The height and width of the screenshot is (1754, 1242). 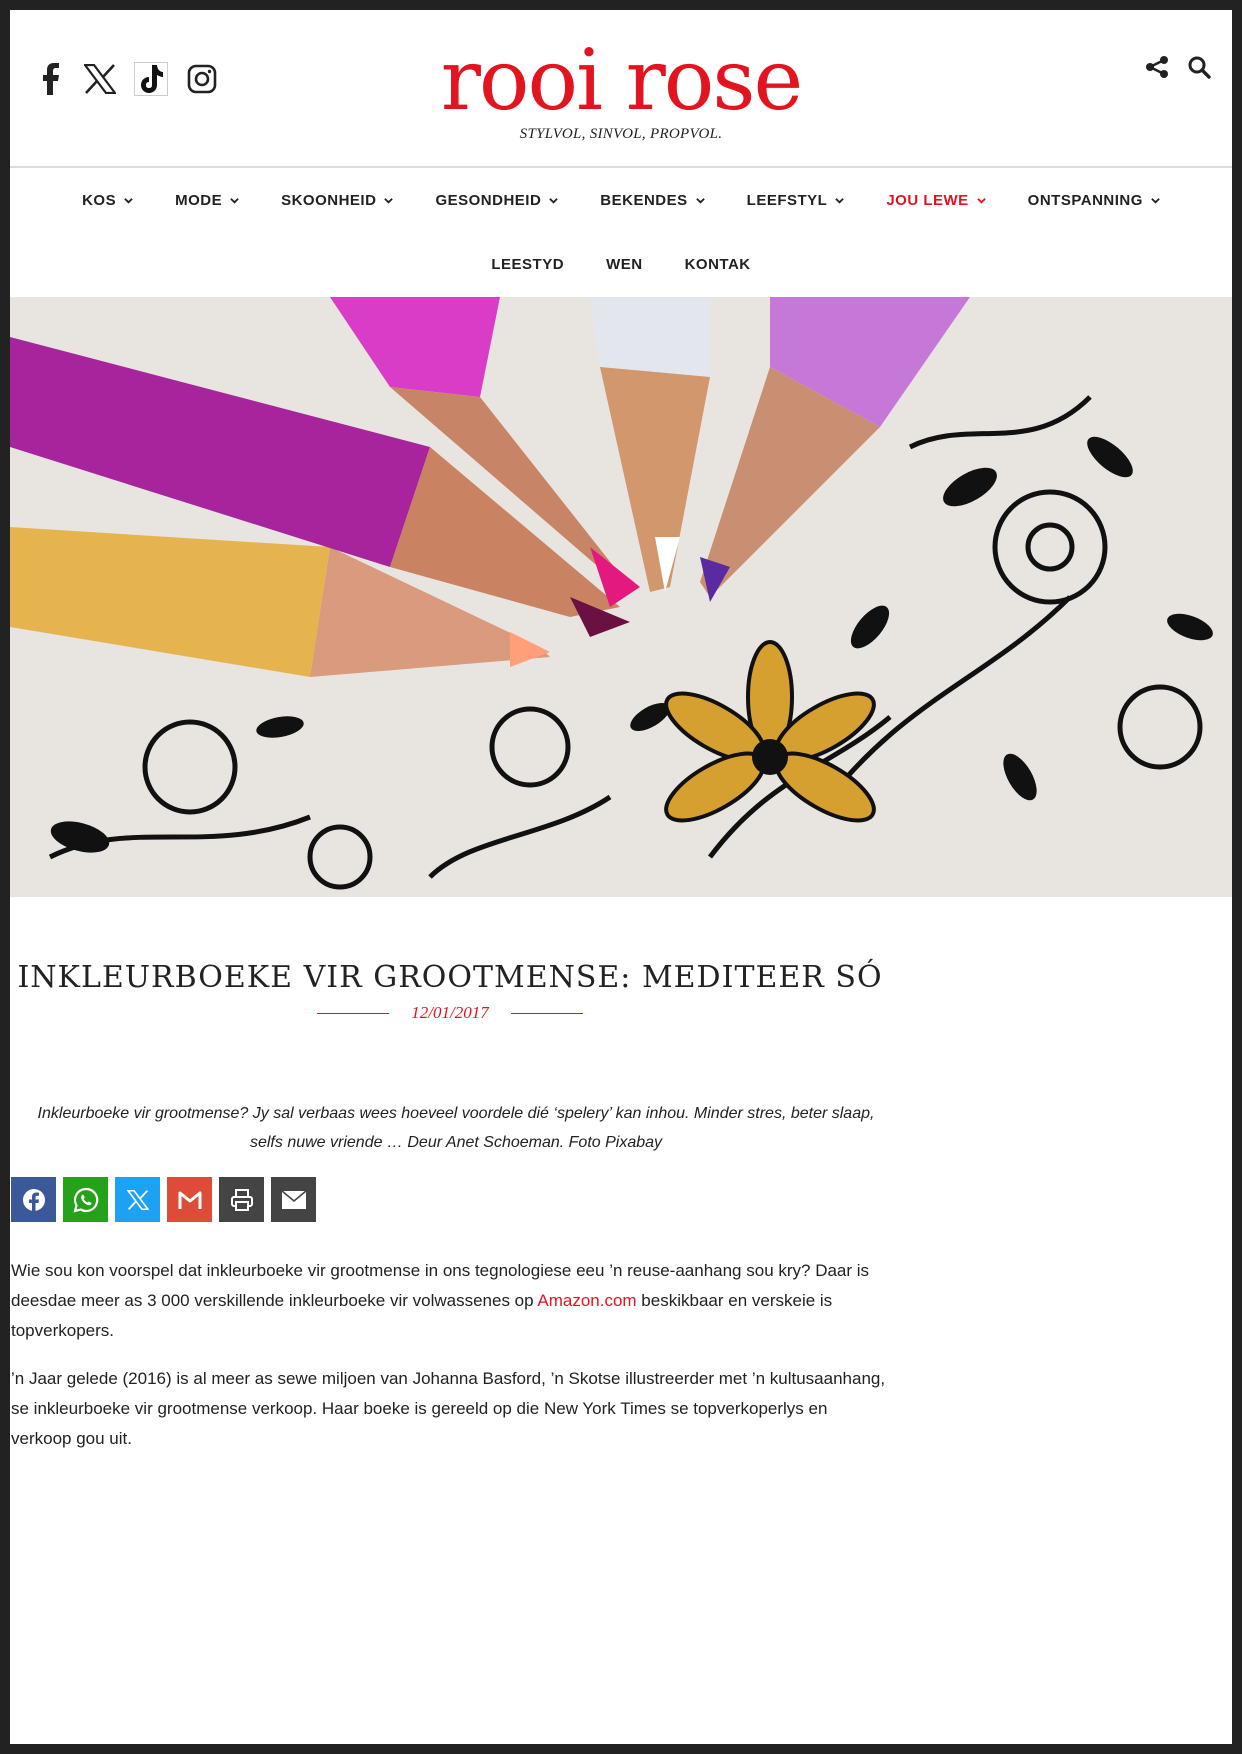 I want to click on logo-text: rooi rose, so click(x=621, y=80).